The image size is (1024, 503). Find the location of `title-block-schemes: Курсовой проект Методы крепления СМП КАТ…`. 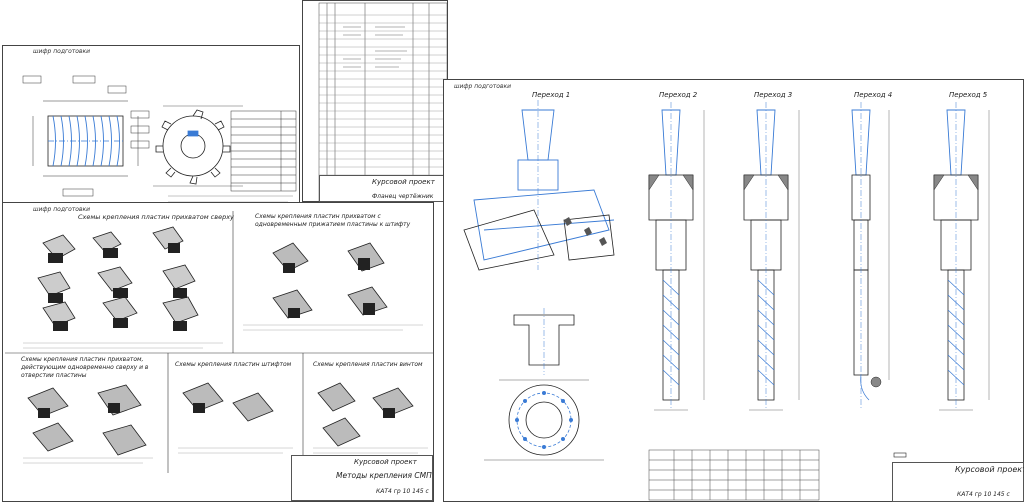

title-block-schemes: Курсовой проект Методы крепления СМП КАТ… is located at coordinates (362, 478).